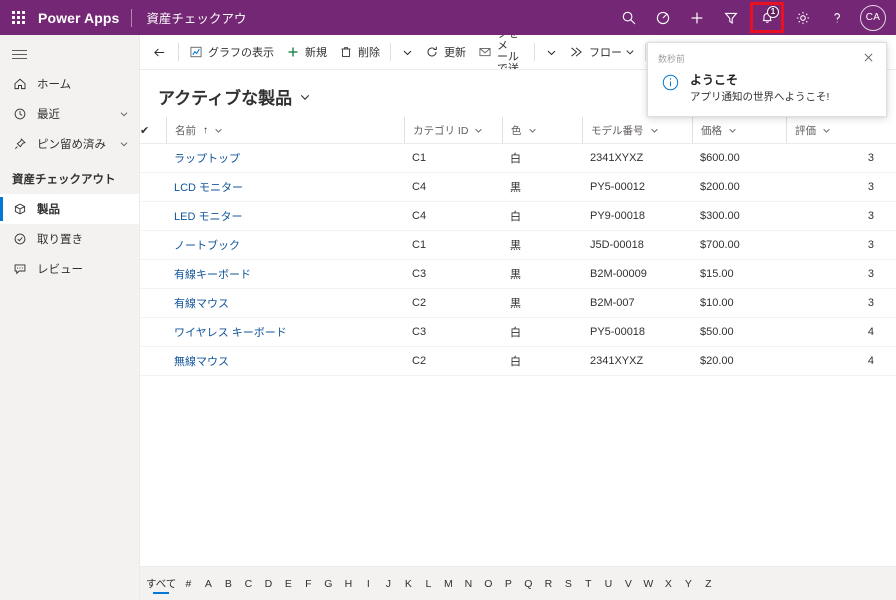  I want to click on flow-chevron-down-icon, so click(630, 52).